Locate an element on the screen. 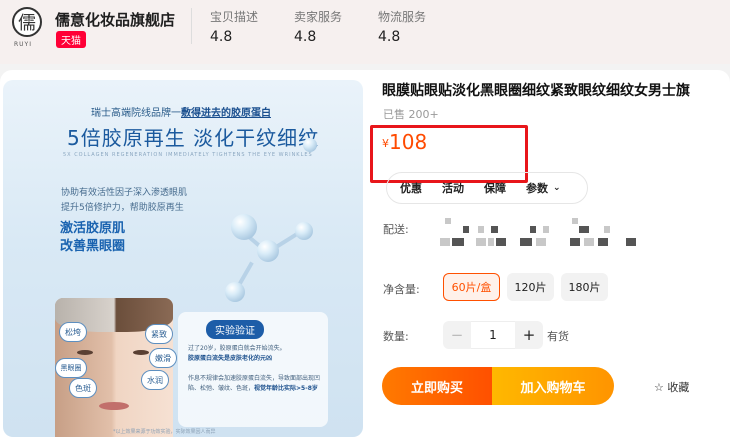 The image size is (730, 437). stat-seller-service: 卖家服务 4.8 is located at coordinates (318, 26).